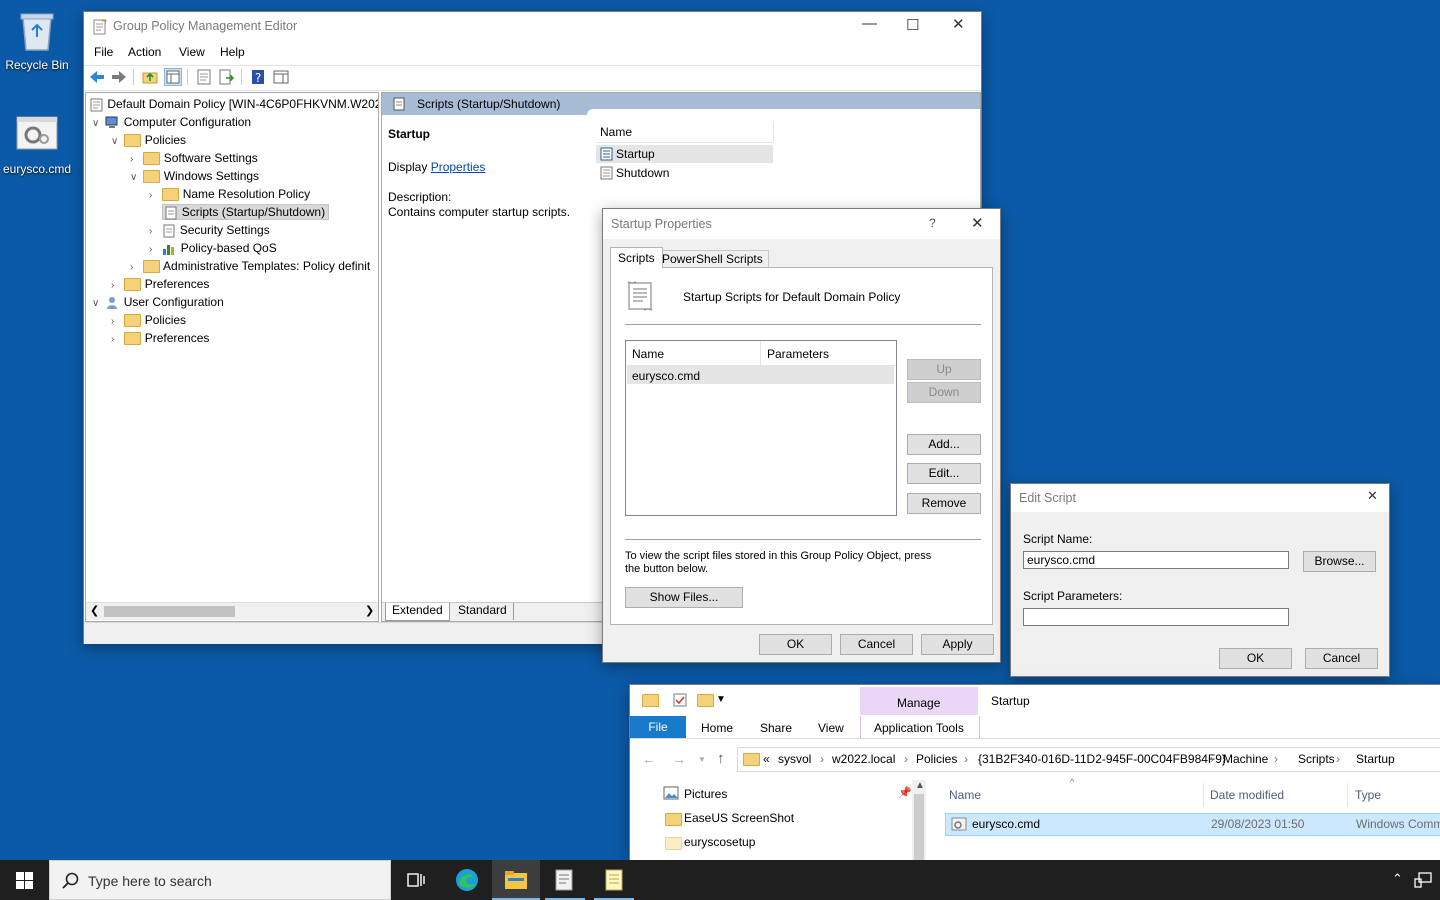 The width and height of the screenshot is (1440, 900). Describe the element at coordinates (532, 27) in the screenshot. I see `gpme-title-bar: Group Policy Management Editor — ☐ ✕` at that location.